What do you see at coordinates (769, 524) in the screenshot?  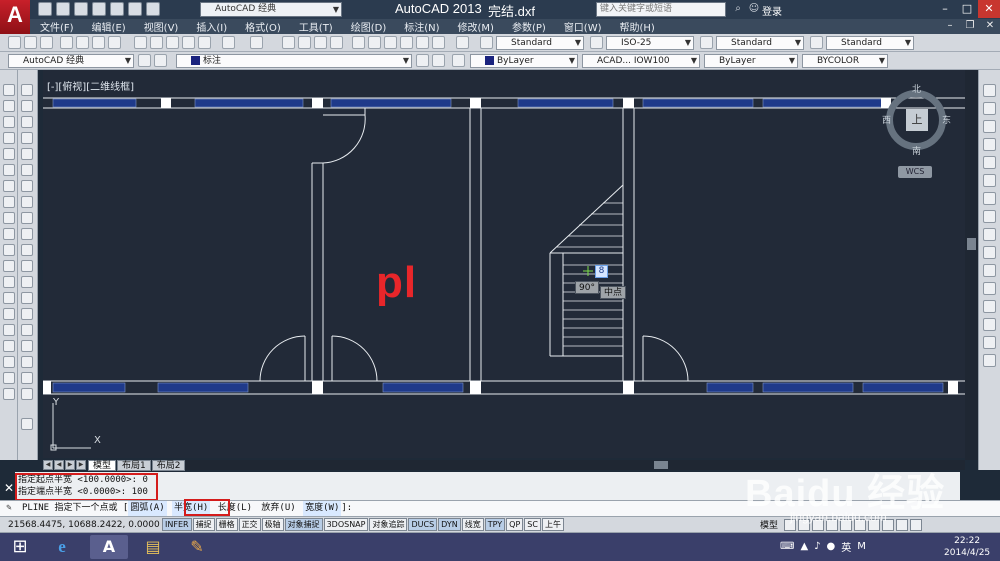 I see `model-space-button: 模型` at bounding box center [769, 524].